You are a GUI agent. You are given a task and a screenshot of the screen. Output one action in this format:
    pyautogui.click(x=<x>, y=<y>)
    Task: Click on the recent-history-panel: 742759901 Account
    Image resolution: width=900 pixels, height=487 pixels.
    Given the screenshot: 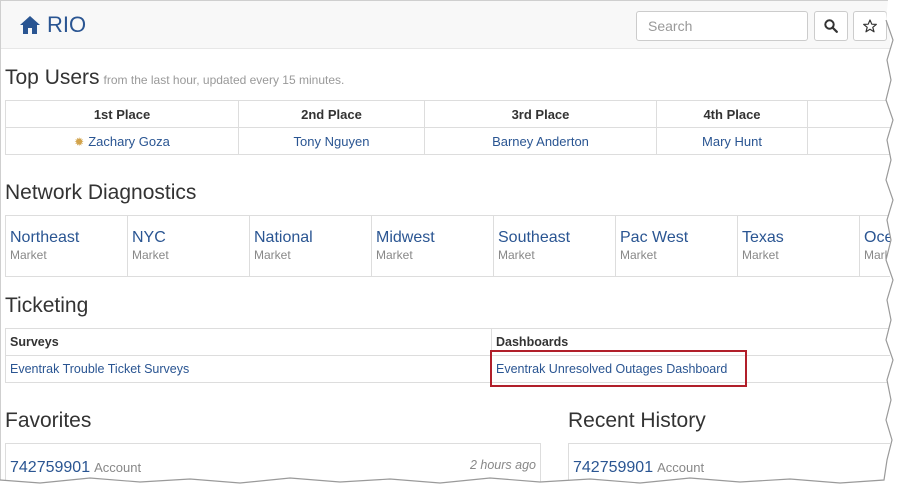 What is the action you would take?
    pyautogui.click(x=729, y=462)
    